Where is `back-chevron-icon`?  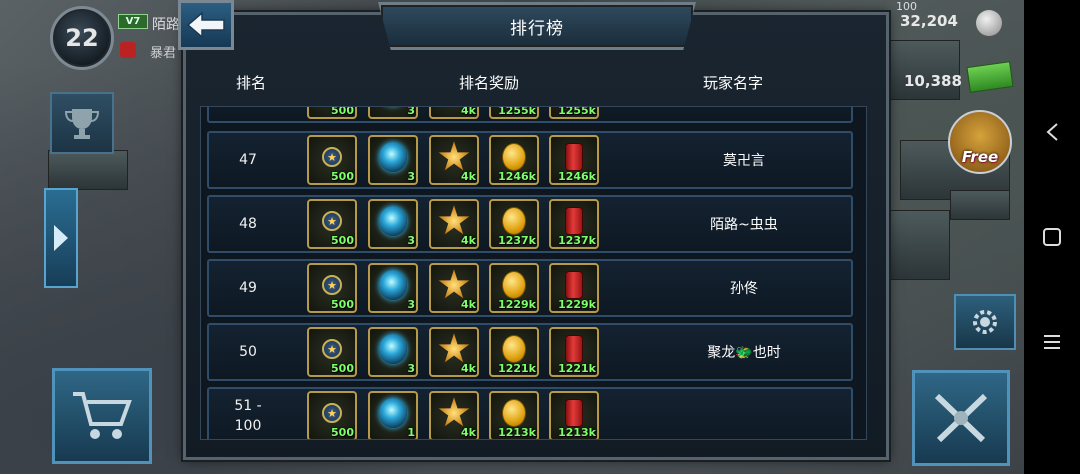 back-chevron-icon is located at coordinates (1052, 132).